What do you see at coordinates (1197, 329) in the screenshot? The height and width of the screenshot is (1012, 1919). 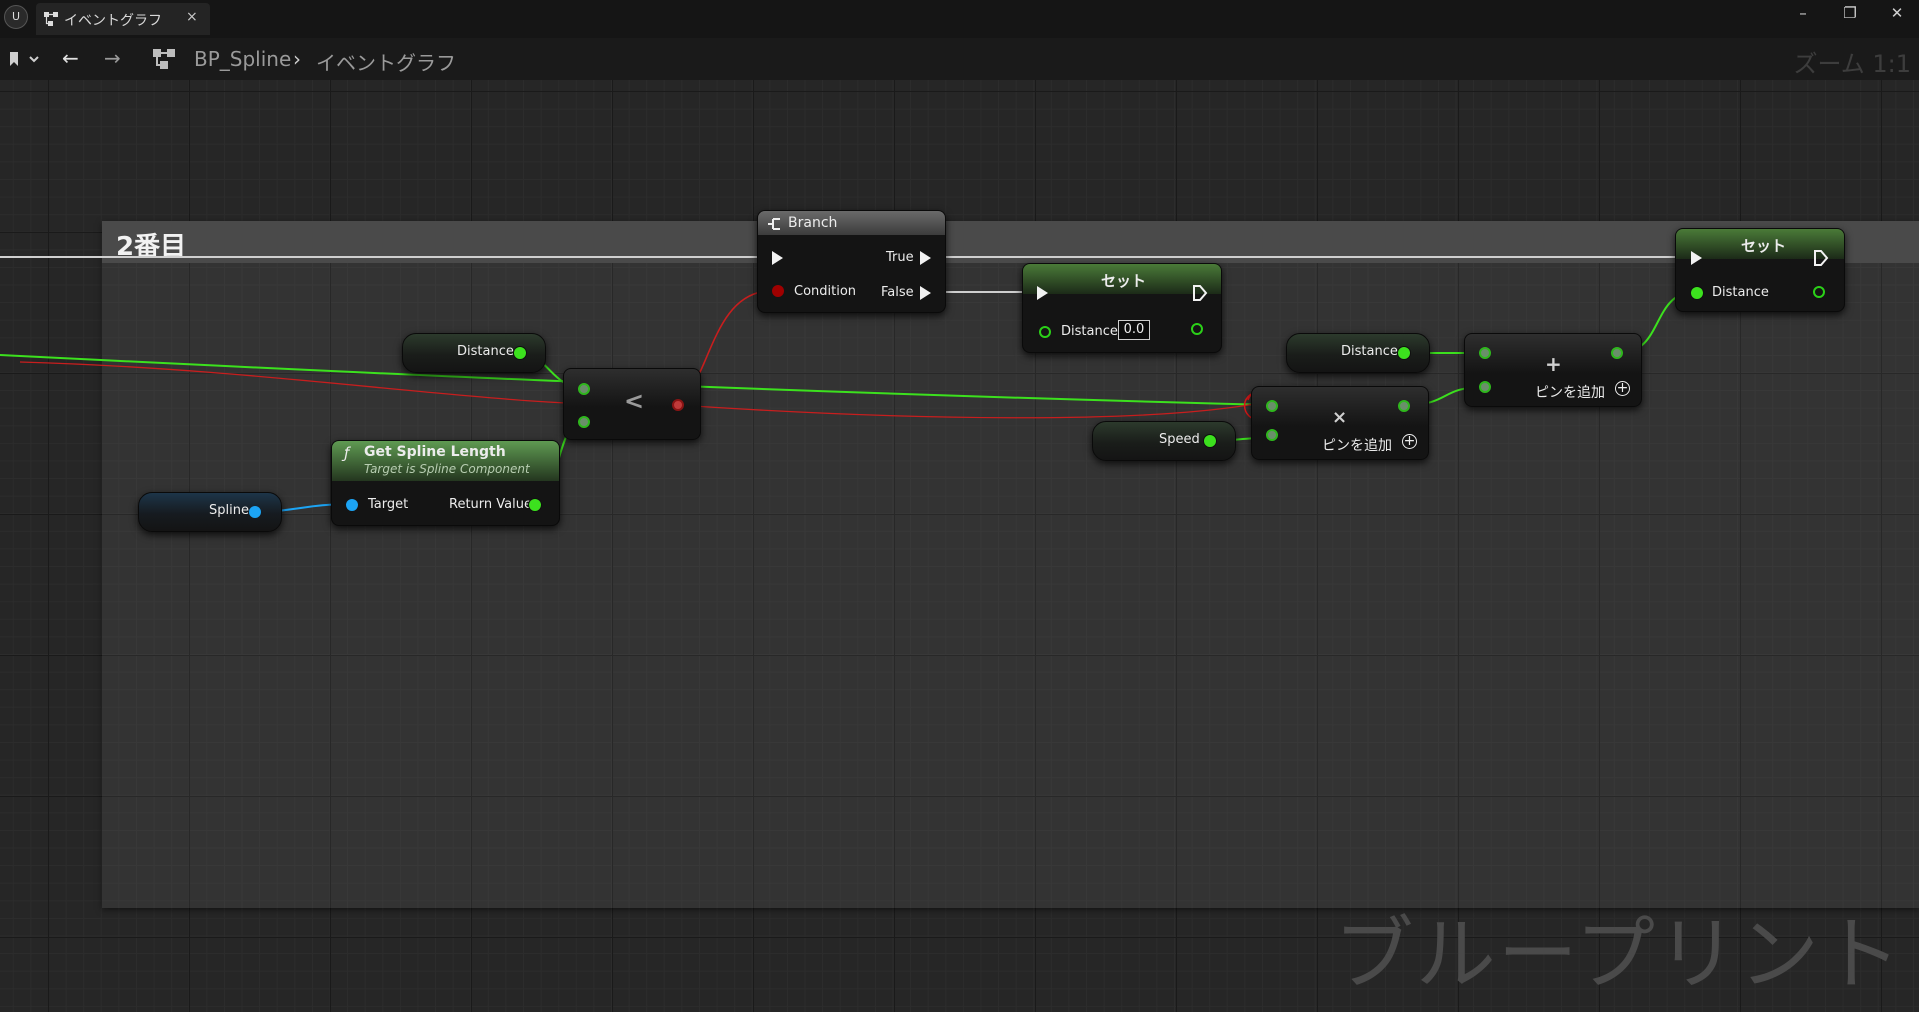 I see `set-distance-out-pin` at bounding box center [1197, 329].